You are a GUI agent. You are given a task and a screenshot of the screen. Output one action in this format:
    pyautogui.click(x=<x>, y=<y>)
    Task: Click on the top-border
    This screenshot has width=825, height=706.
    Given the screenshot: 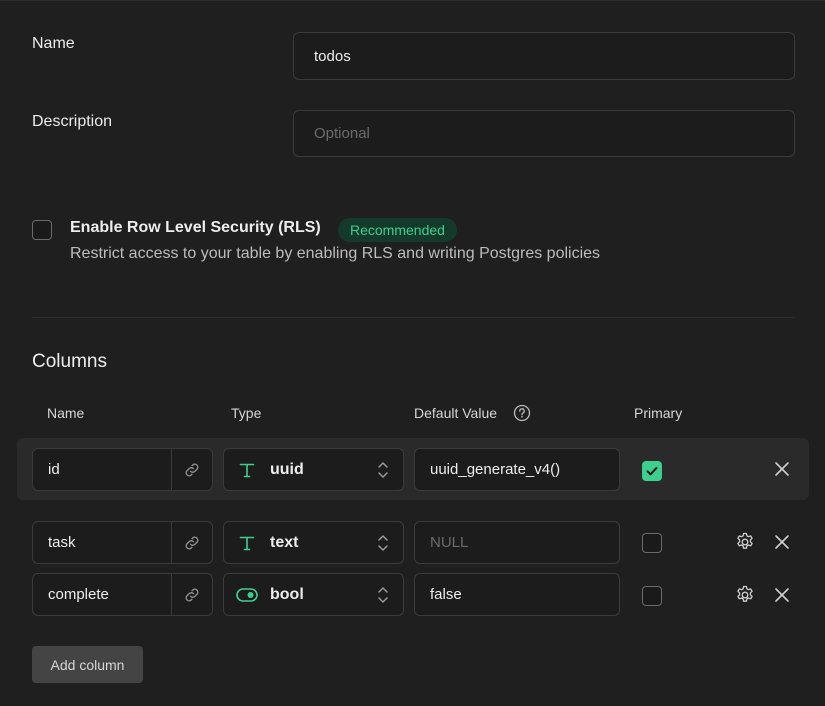 What is the action you would take?
    pyautogui.click(x=412, y=0)
    